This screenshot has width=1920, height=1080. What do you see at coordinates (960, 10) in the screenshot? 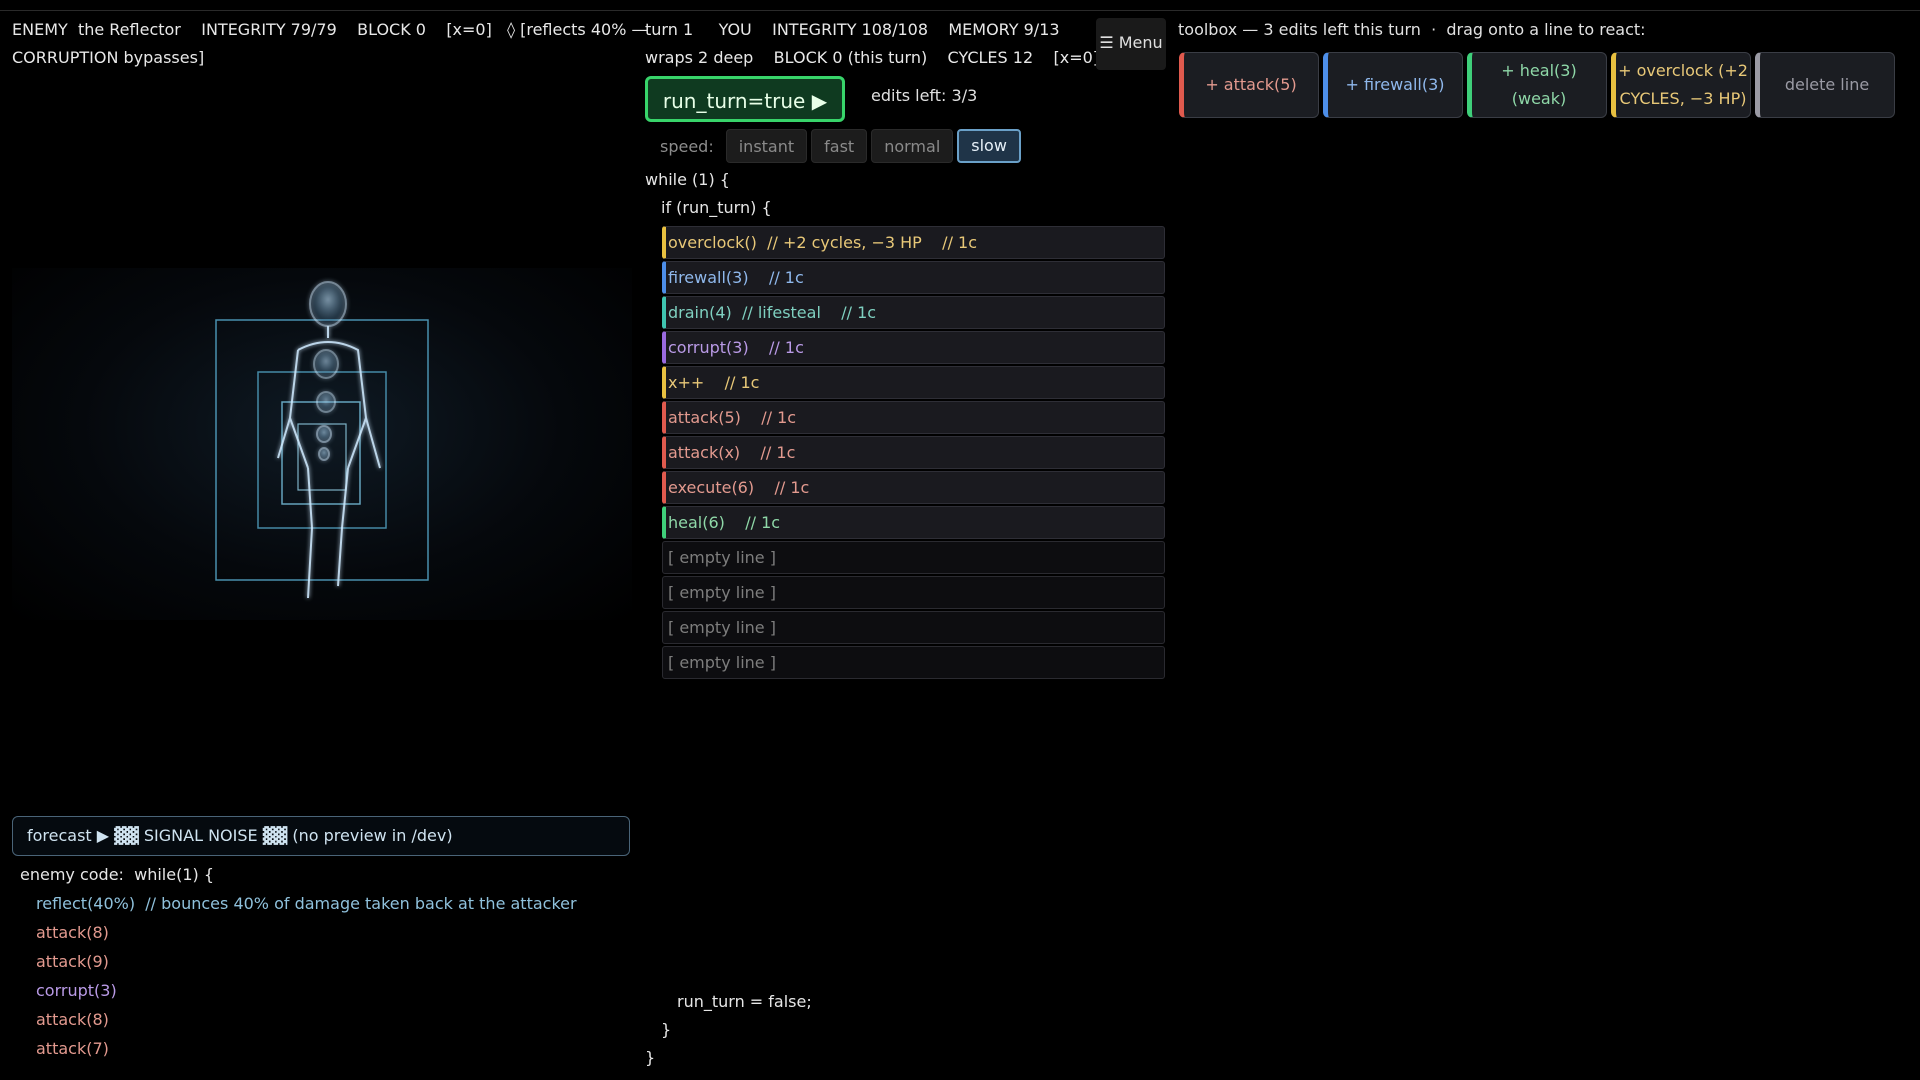
I see `top-divider` at bounding box center [960, 10].